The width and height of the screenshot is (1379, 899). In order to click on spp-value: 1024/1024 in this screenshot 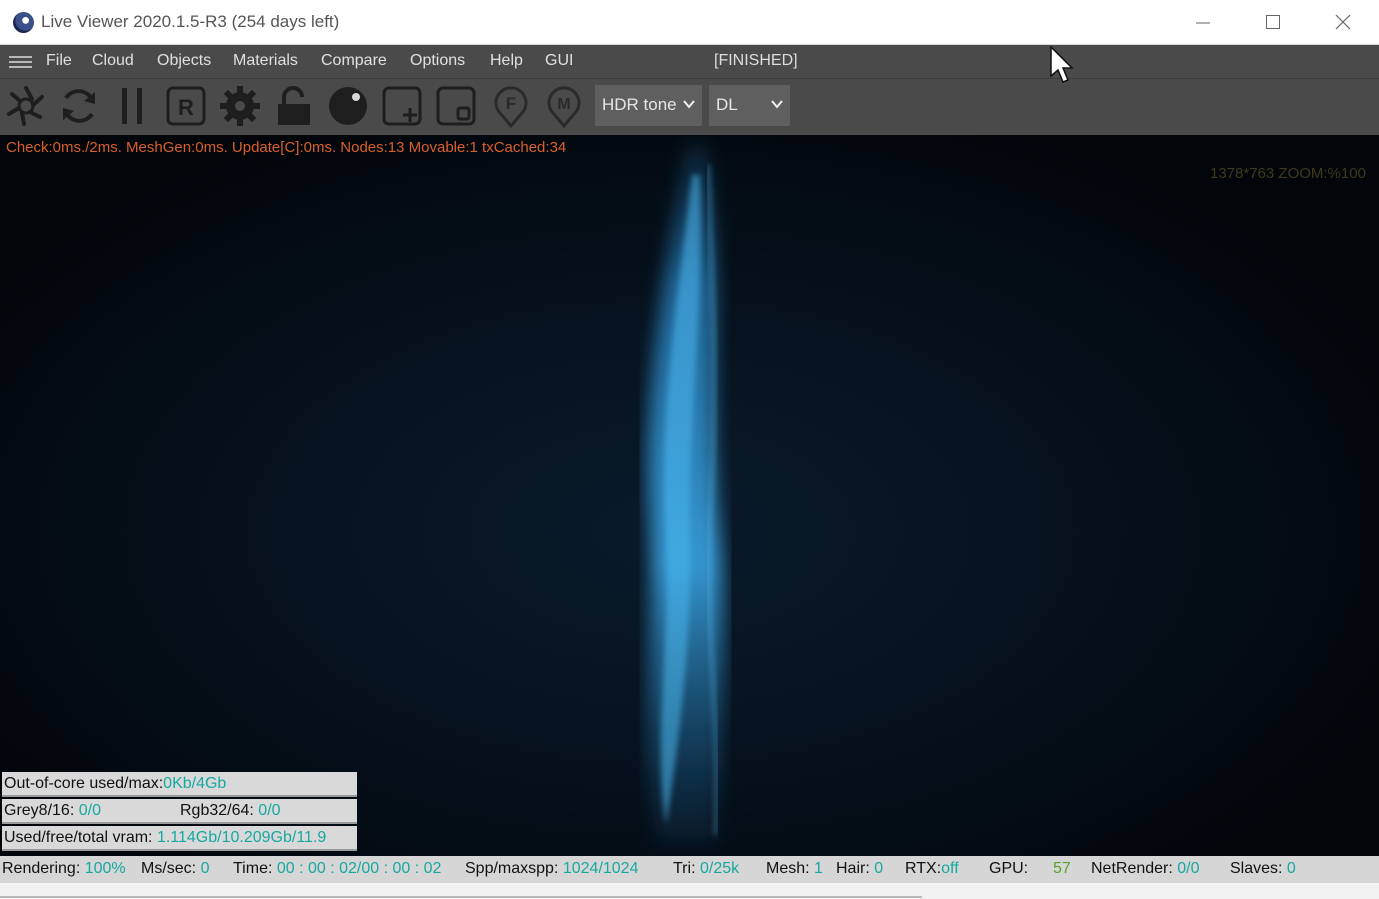, I will do `click(600, 868)`.